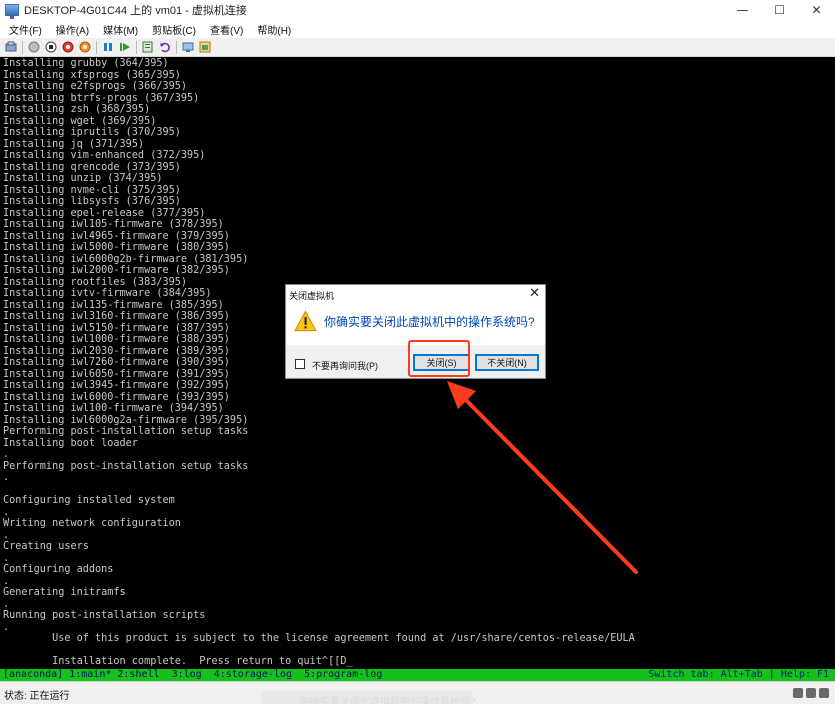 This screenshot has width=835, height=704. Describe the element at coordinates (816, 10) in the screenshot. I see `close-window-button: ✕` at that location.